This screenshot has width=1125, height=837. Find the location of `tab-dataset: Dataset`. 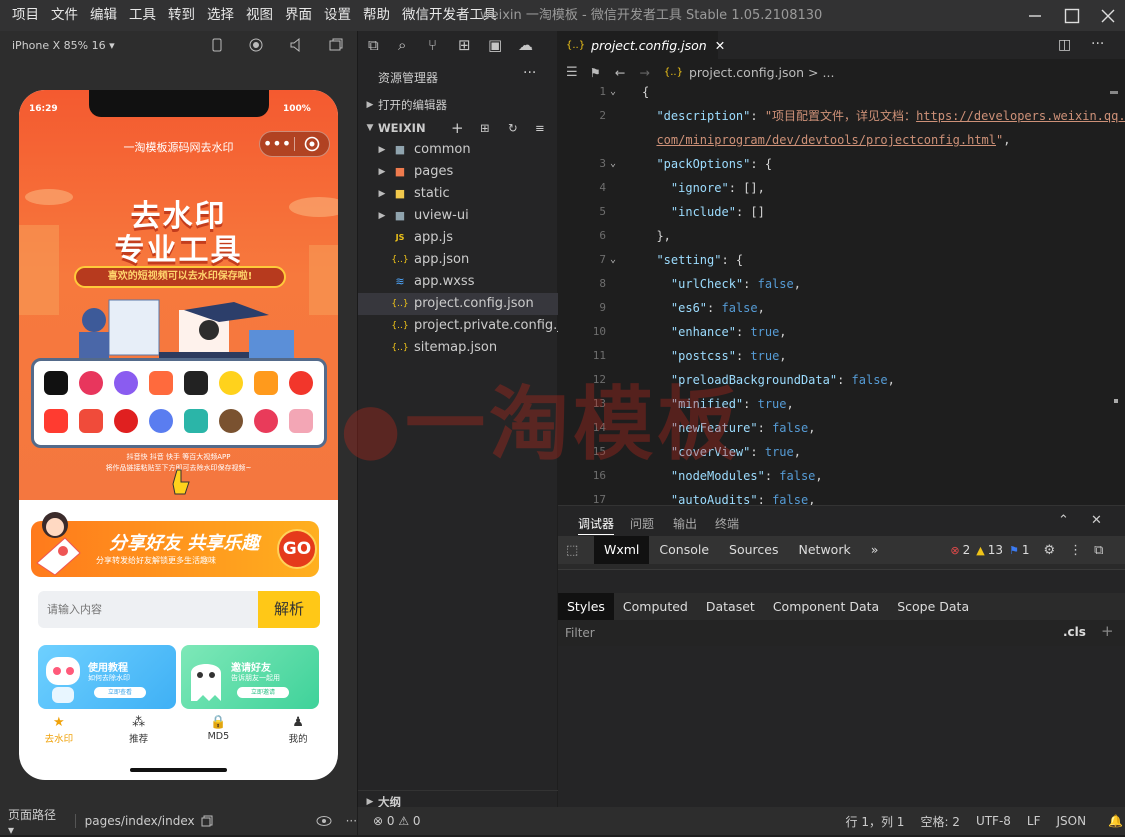

tab-dataset: Dataset is located at coordinates (730, 606).